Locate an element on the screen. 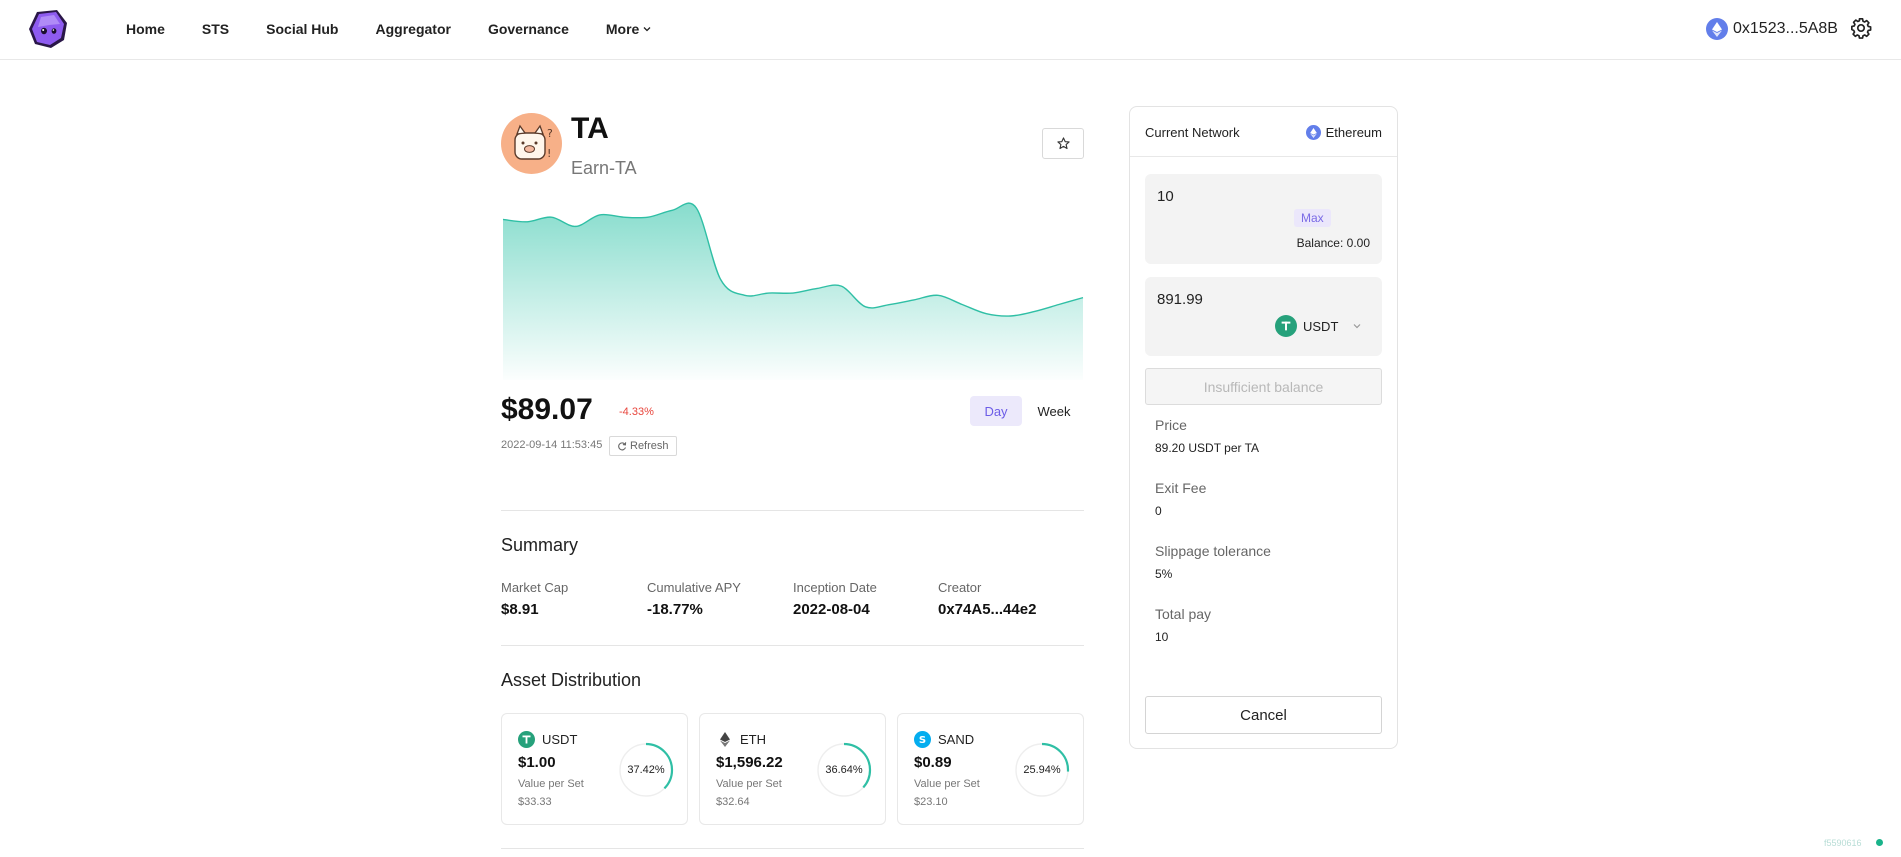  version-text: f5590616 is located at coordinates (1843, 843).